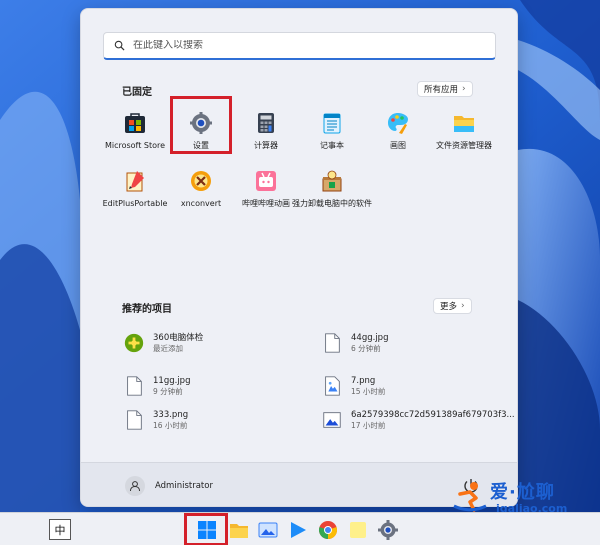  What do you see at coordinates (332, 123) in the screenshot?
I see `notepad-icon` at bounding box center [332, 123].